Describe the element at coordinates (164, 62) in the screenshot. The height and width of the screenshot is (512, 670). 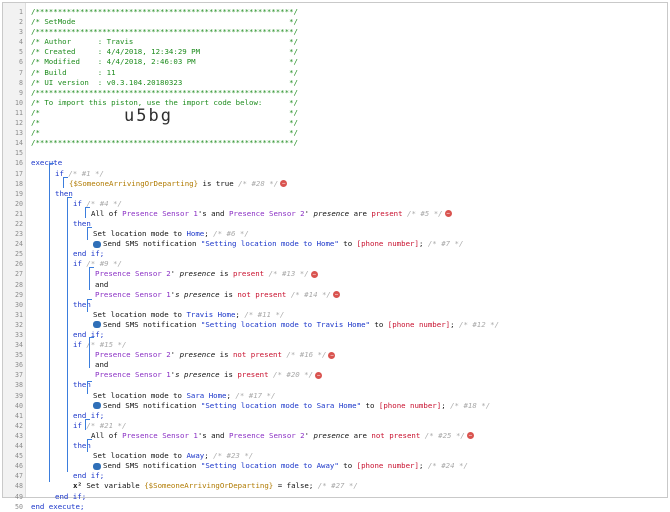
I see `header-comment: /* Modified : 4/4/2018, 2:46:03 PM */` at that location.